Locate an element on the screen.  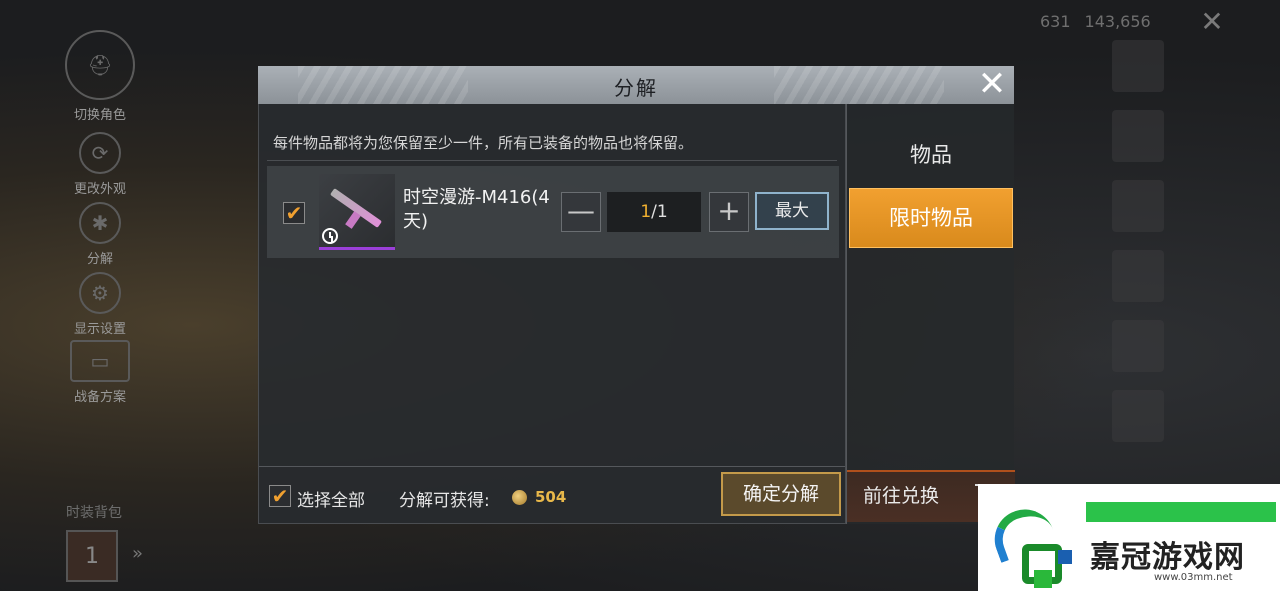
refresh-icon: ⟳ is located at coordinates (100, 153).